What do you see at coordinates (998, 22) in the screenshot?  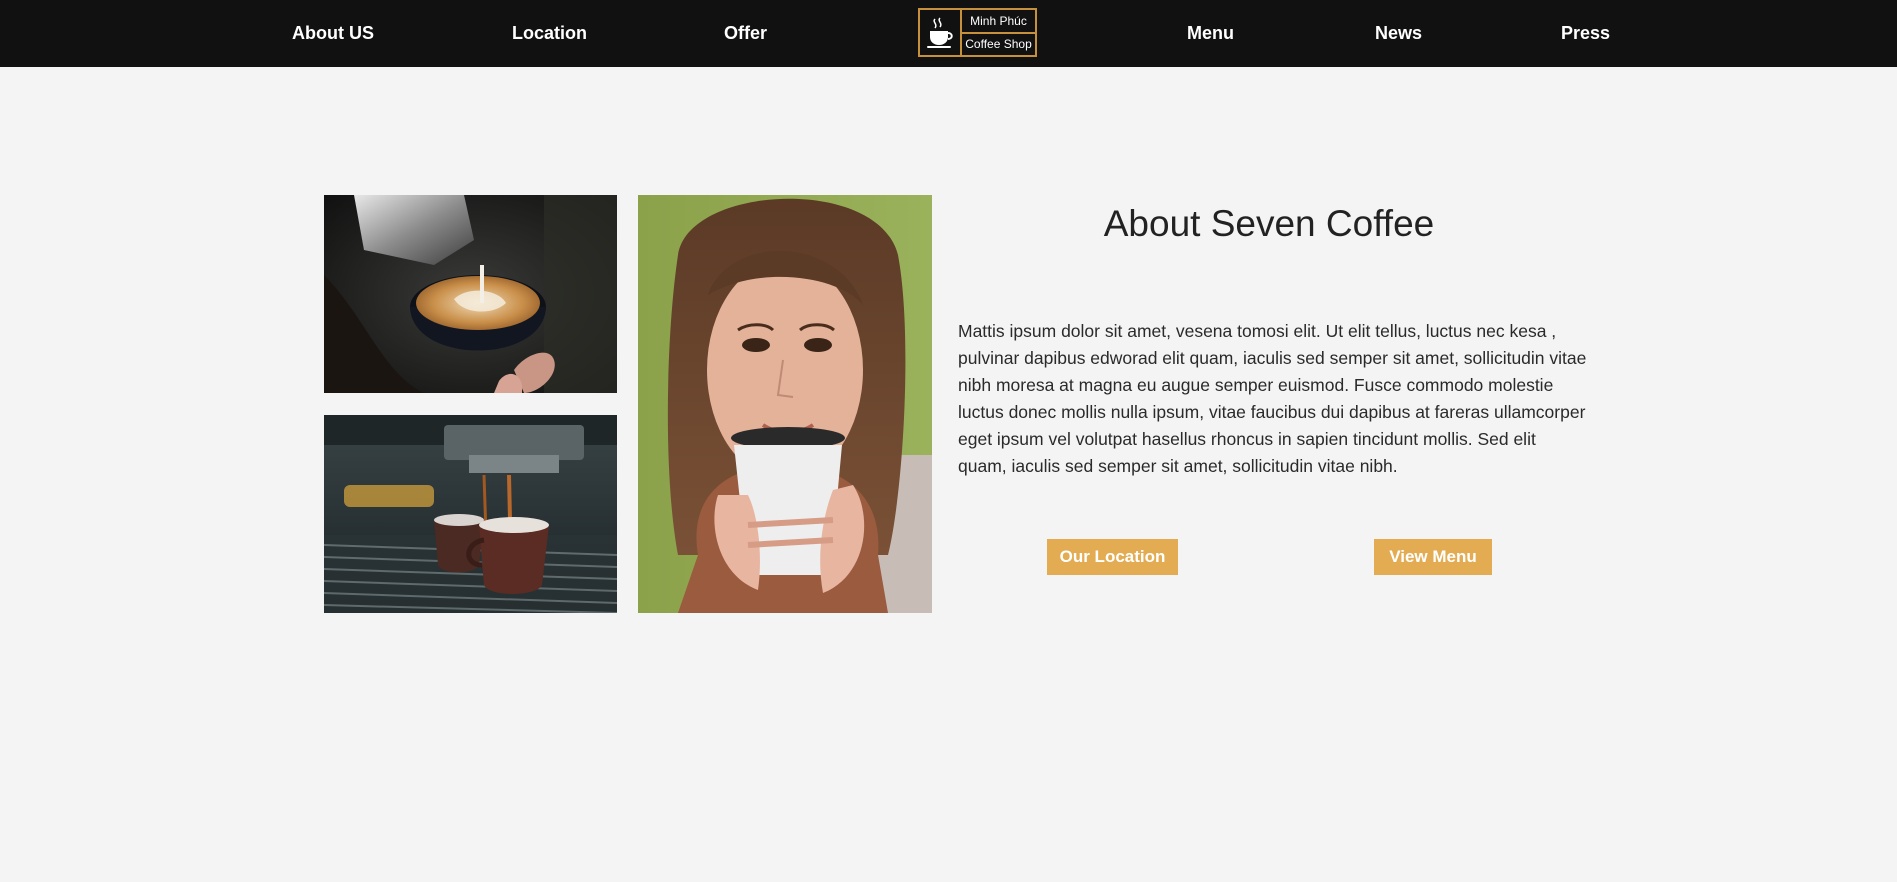 I see `logo-line-1: Minh Phúc` at bounding box center [998, 22].